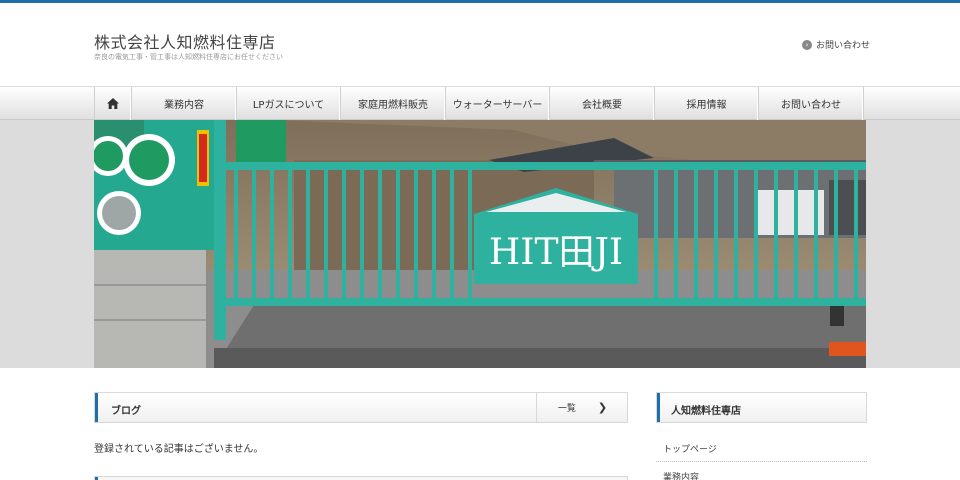 The width and height of the screenshot is (960, 480). What do you see at coordinates (706, 411) in the screenshot?
I see `sidebar-title: 人知燃料住専店` at bounding box center [706, 411].